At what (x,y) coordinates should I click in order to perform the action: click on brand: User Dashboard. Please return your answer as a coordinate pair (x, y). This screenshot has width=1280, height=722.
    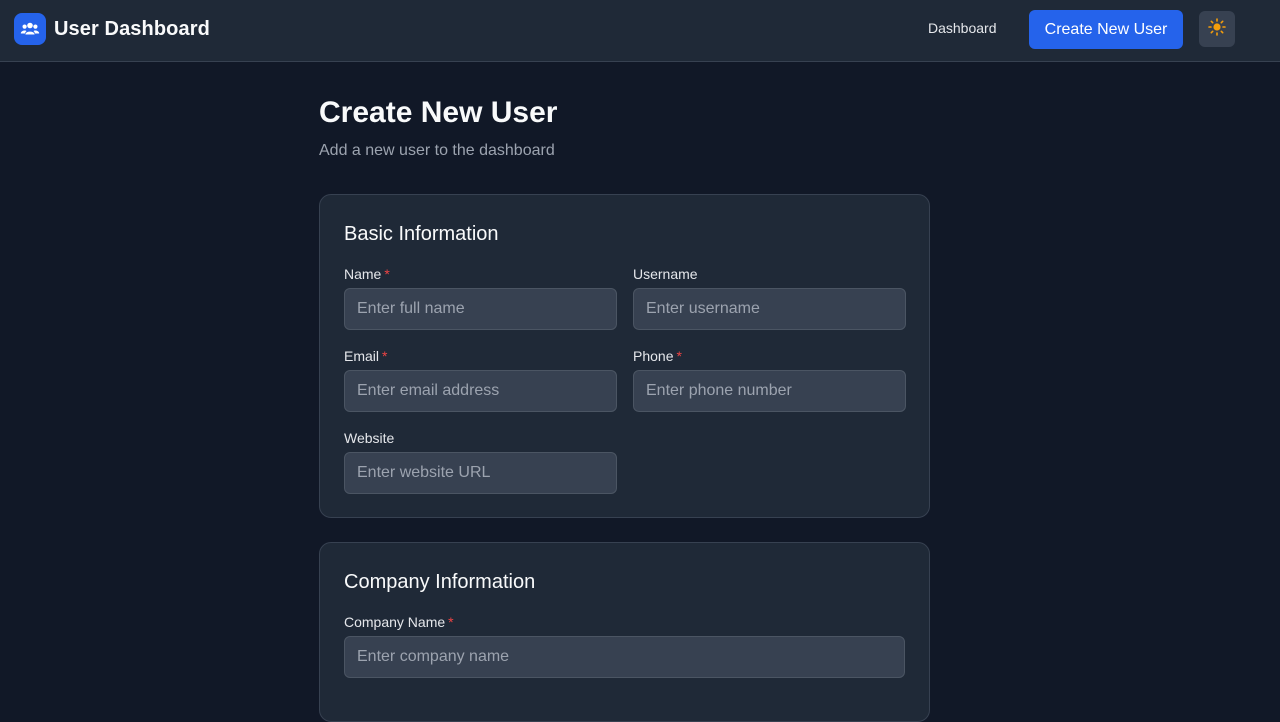
    Looking at the image, I should click on (112, 29).